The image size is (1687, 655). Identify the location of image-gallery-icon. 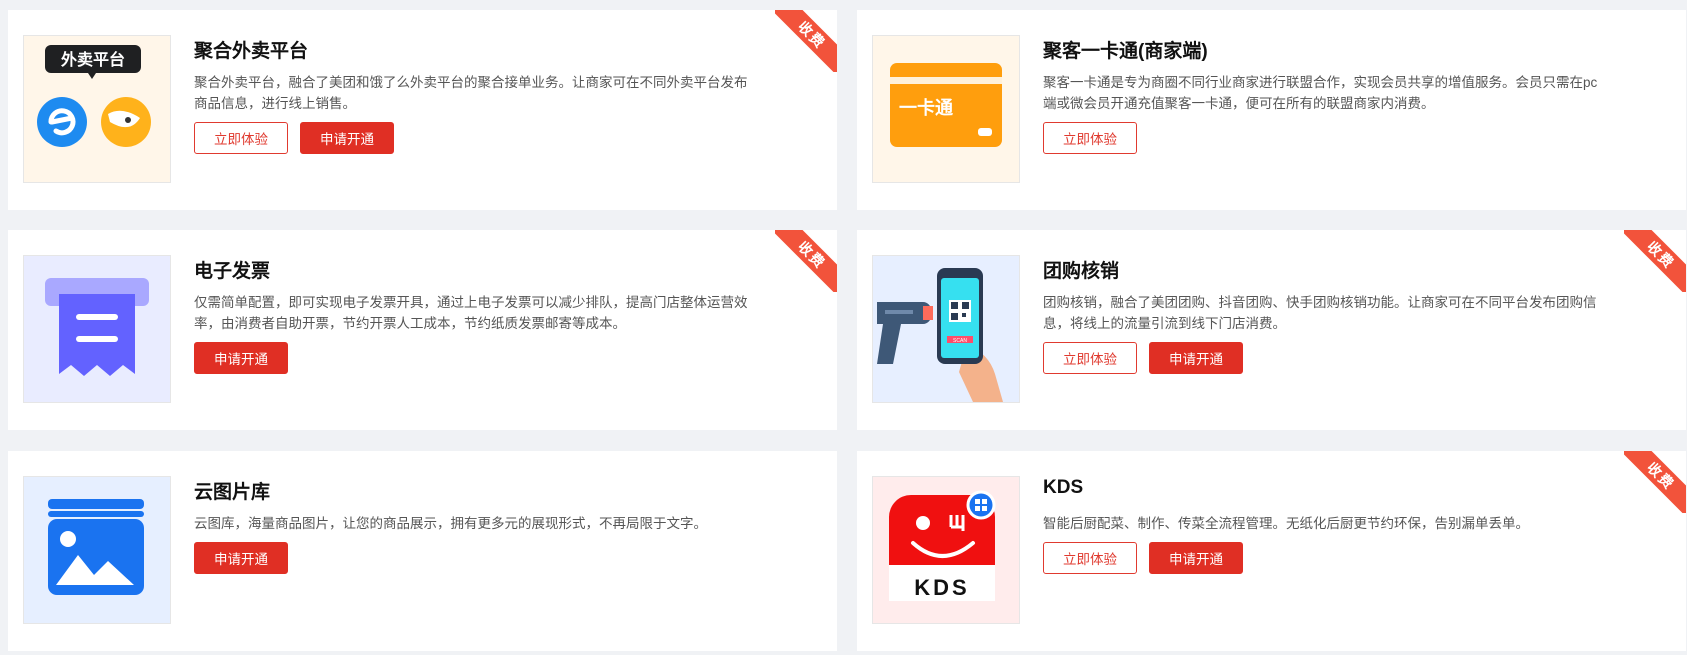
(97, 550).